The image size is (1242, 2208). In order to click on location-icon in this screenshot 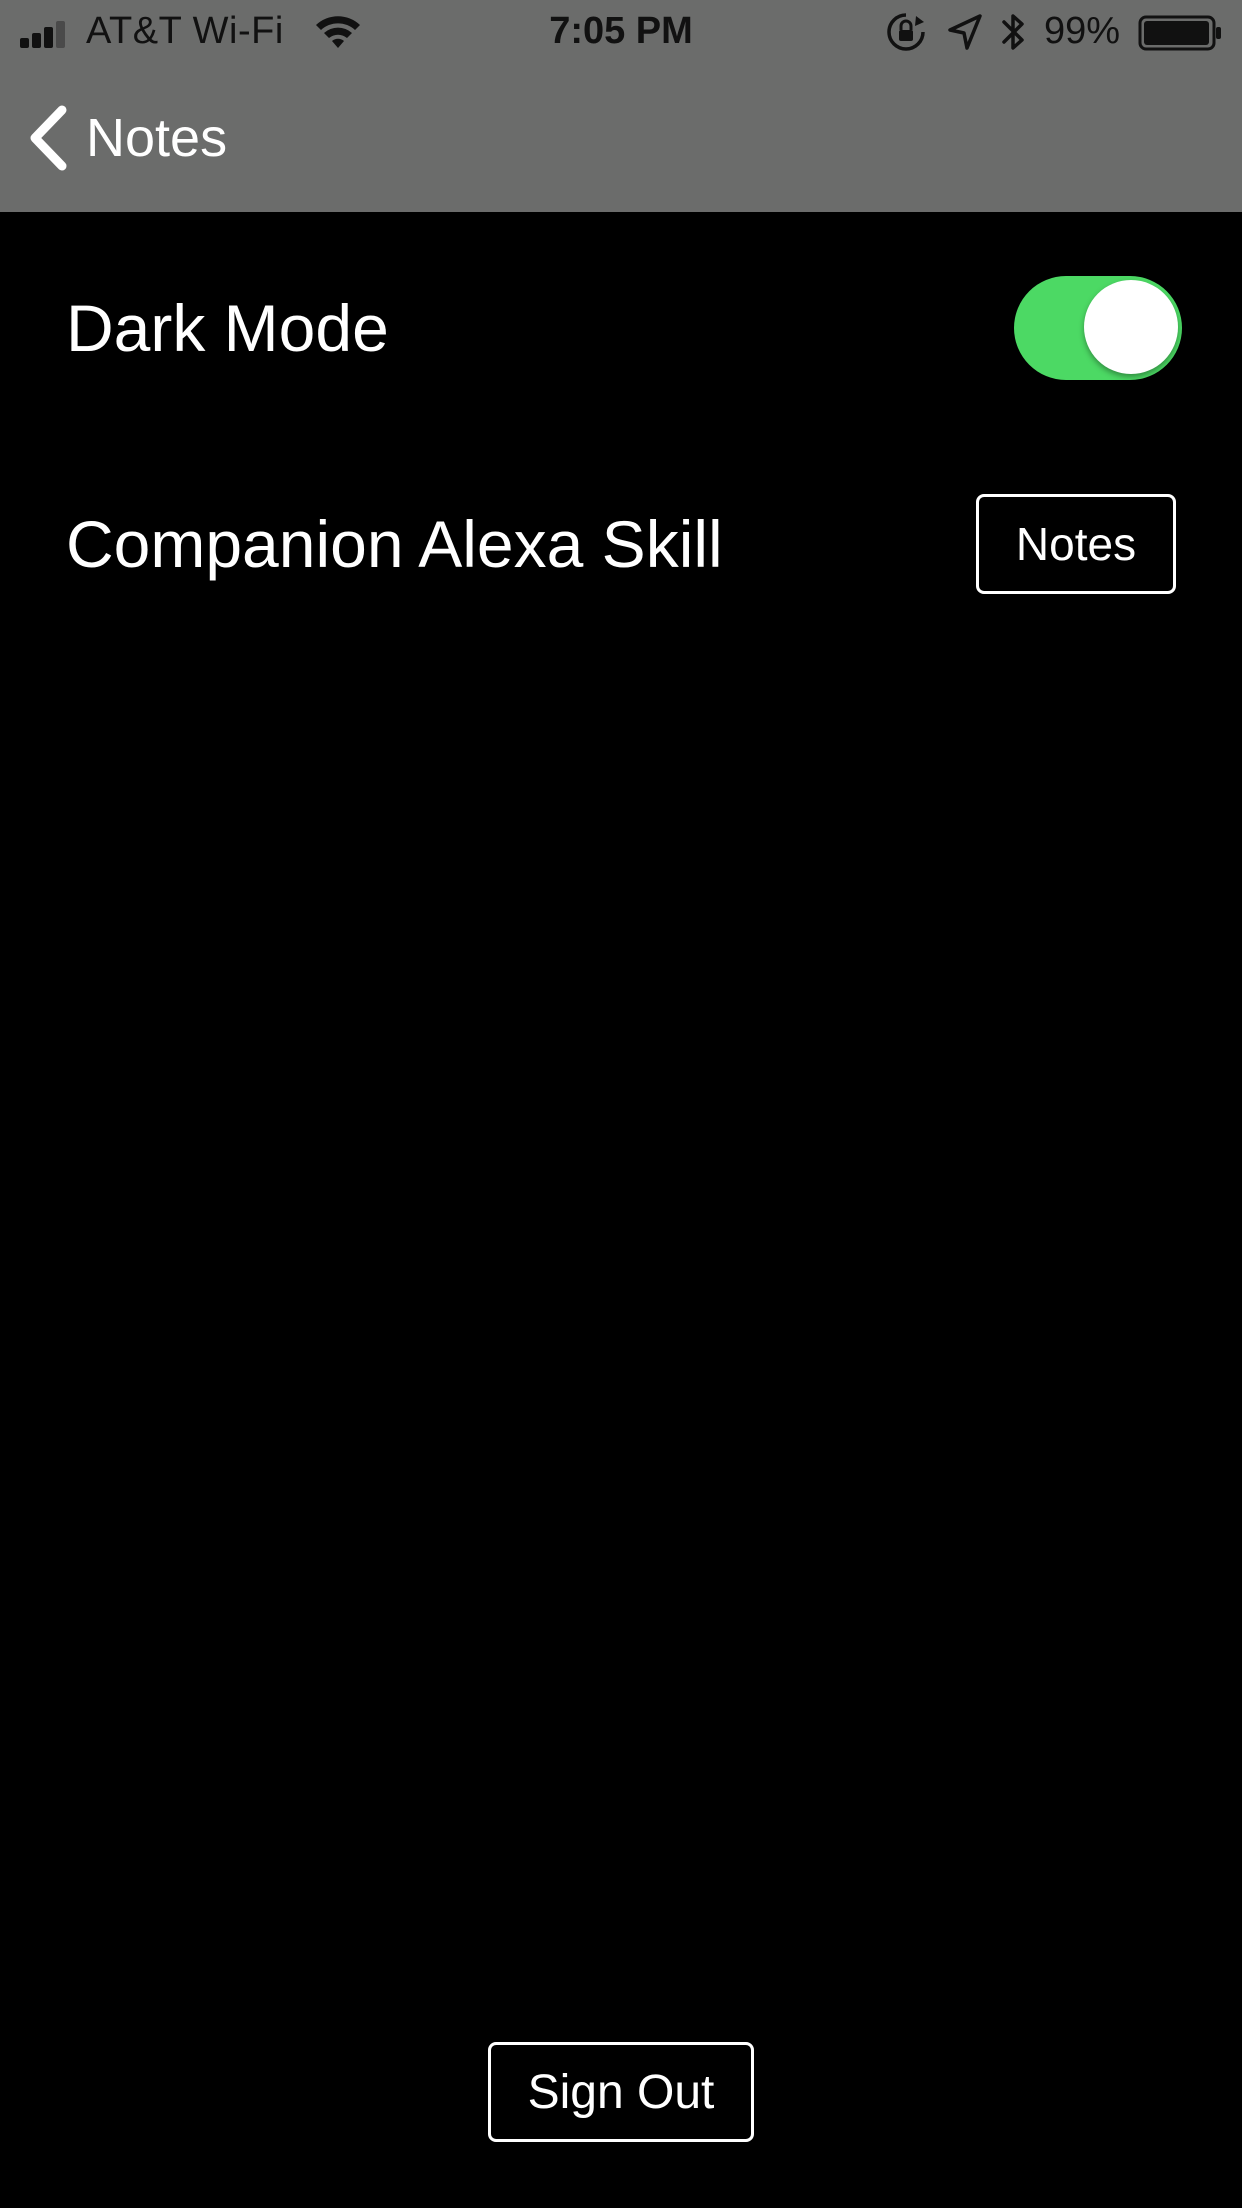, I will do `click(965, 32)`.